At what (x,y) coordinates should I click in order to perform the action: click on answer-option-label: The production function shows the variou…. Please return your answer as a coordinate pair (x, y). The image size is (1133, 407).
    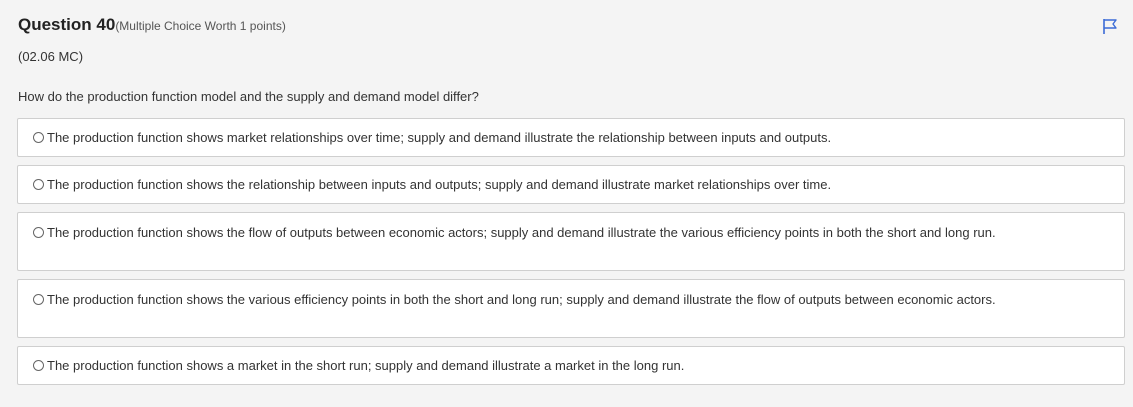
    Looking at the image, I should click on (521, 299).